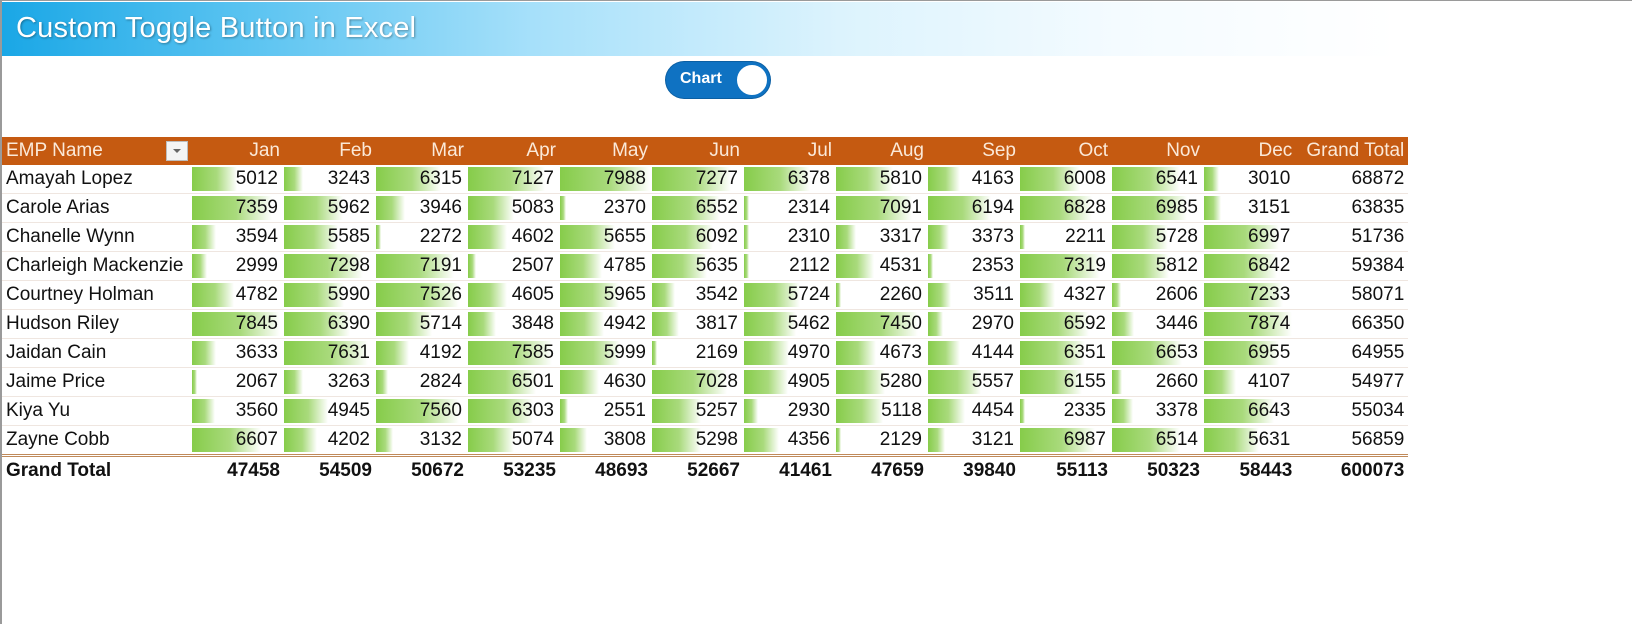 The height and width of the screenshot is (624, 1632). What do you see at coordinates (422, 382) in the screenshot?
I see `value-cell: 2824` at bounding box center [422, 382].